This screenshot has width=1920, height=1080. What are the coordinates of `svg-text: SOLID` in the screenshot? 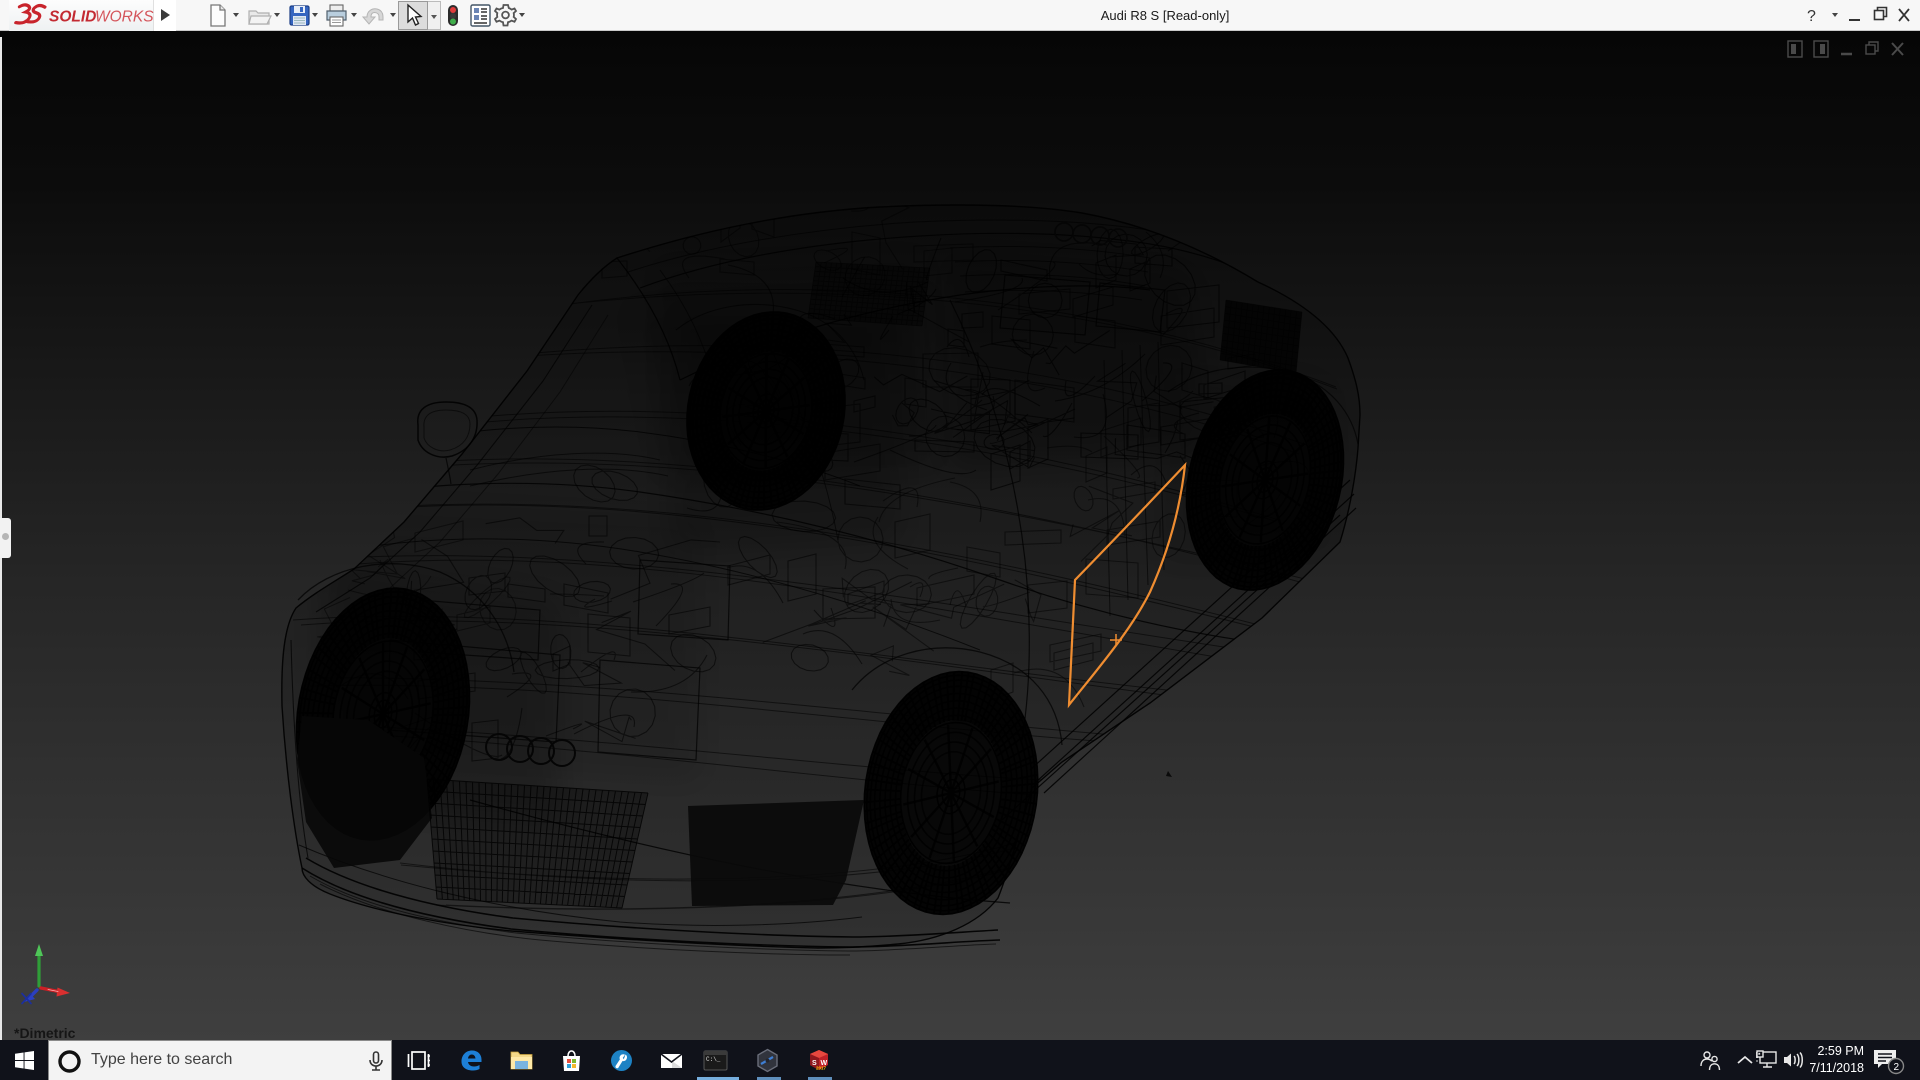 It's located at (72, 17).